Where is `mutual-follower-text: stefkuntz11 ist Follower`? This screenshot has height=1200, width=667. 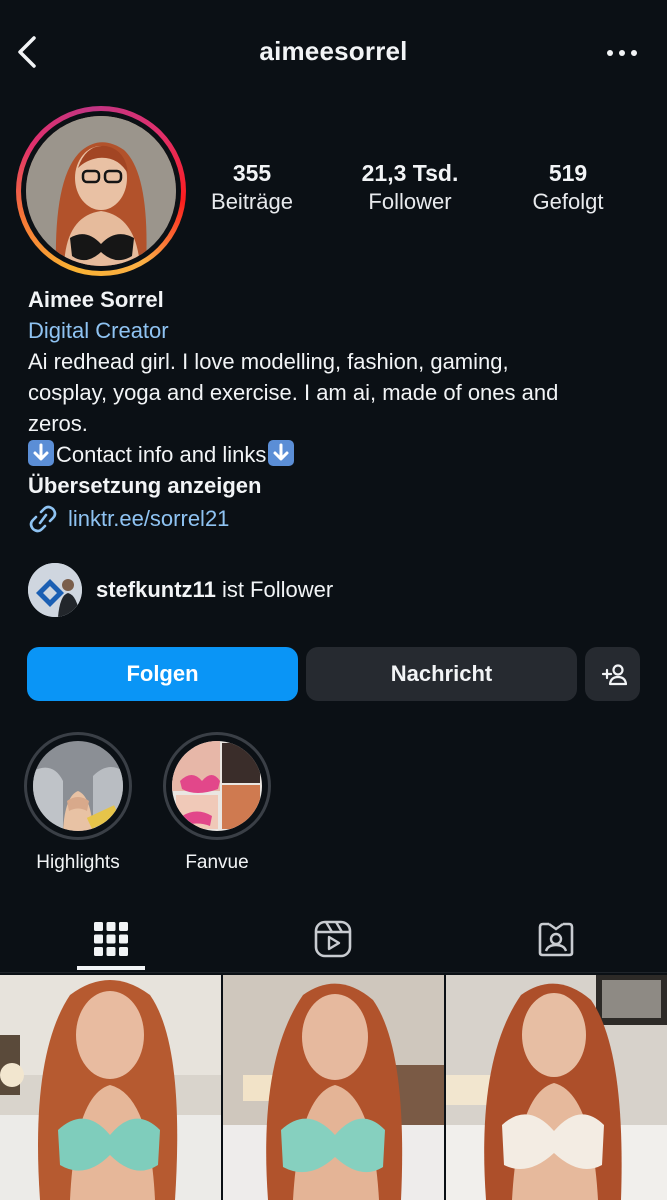 mutual-follower-text: stefkuntz11 ist Follower is located at coordinates (214, 590).